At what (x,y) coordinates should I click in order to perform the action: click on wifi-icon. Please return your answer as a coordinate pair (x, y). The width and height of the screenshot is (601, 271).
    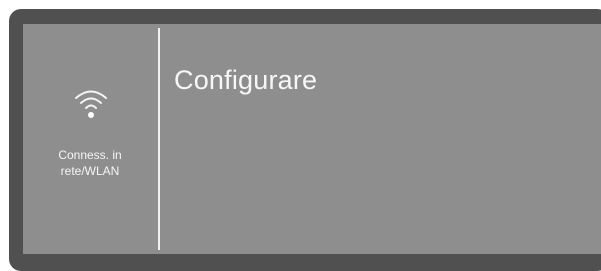
    Looking at the image, I should click on (91, 104).